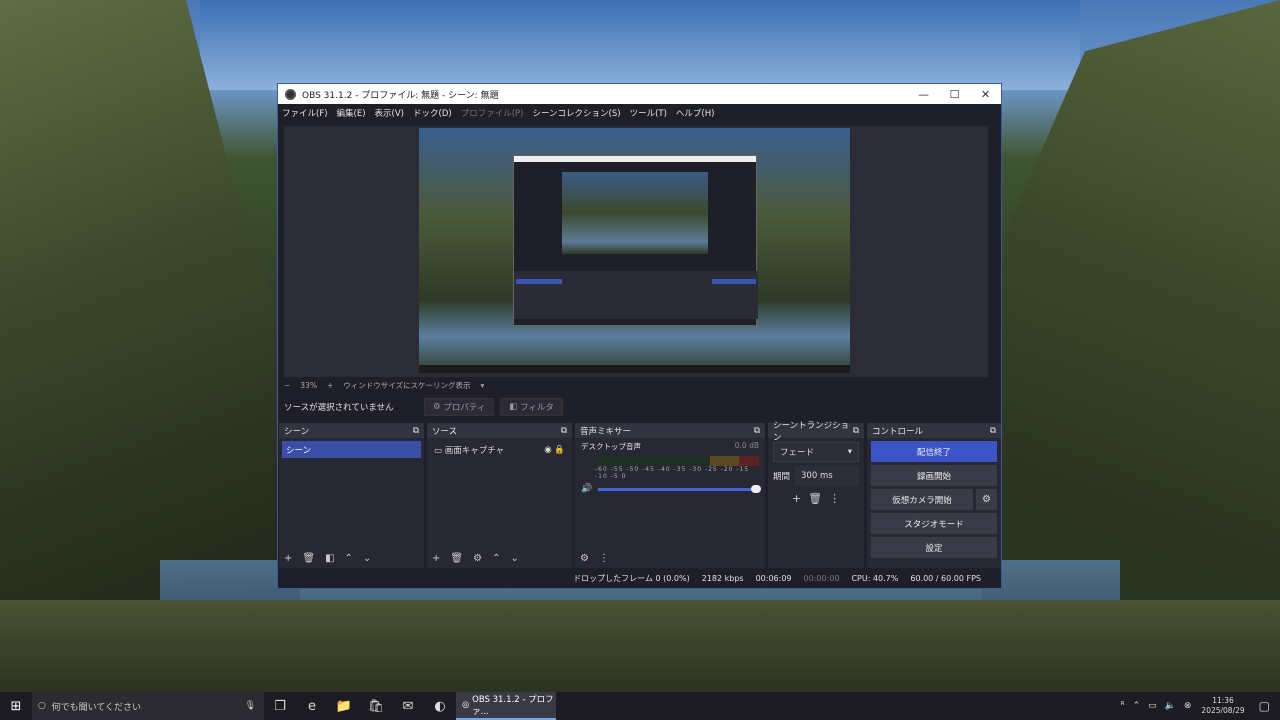  Describe the element at coordinates (1264, 706) in the screenshot. I see `notification-icon: ▢` at that location.